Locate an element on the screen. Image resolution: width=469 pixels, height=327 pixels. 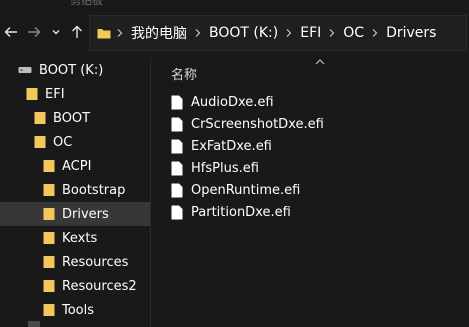
ribbon-clipboard-label: 剪贴板 is located at coordinates (86, 3).